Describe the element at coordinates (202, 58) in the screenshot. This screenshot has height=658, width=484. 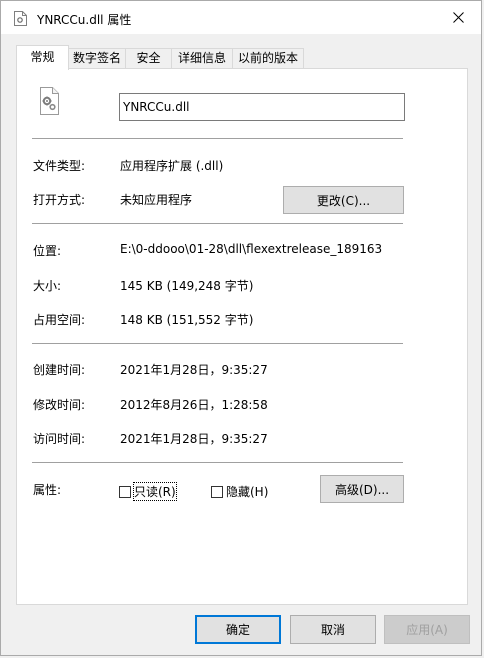
I see `tab-details: 详细信息` at that location.